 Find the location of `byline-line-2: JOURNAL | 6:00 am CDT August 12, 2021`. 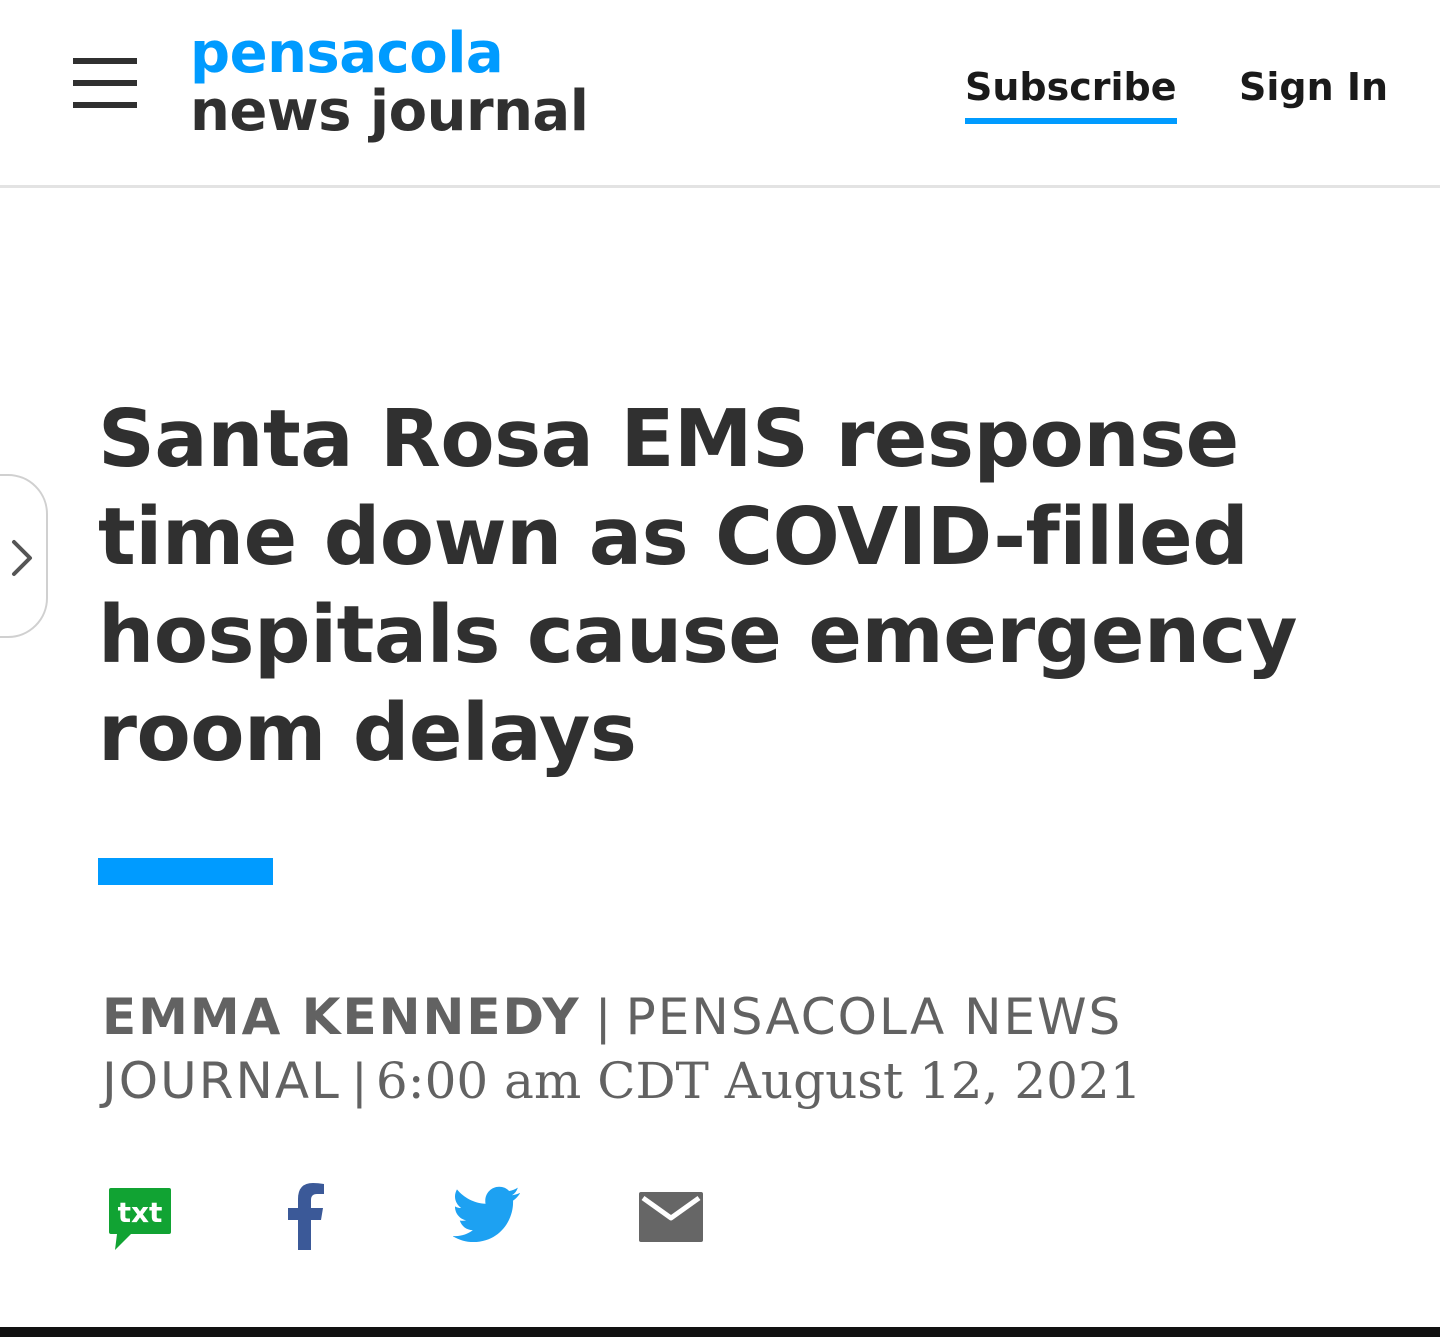

byline-line-2: JOURNAL | 6:00 am CDT August 12, 2021 is located at coordinates (702, 1081).